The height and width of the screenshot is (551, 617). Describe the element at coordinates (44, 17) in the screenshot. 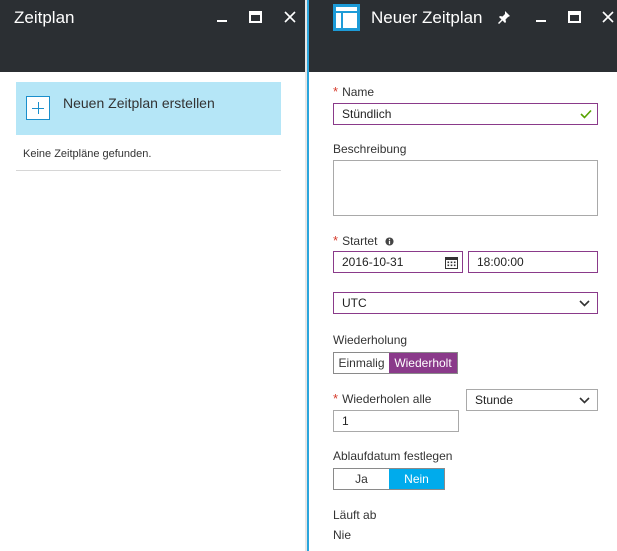

I see `blade-title: Zeitplan` at that location.